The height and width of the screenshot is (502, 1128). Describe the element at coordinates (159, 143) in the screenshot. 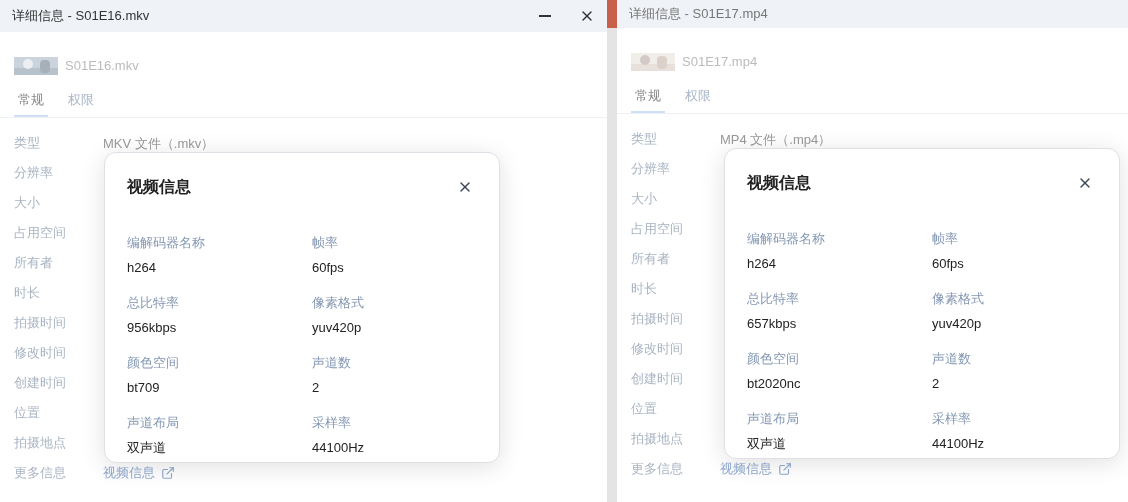

I see `property-value: MKV 文件（.mkv）` at that location.